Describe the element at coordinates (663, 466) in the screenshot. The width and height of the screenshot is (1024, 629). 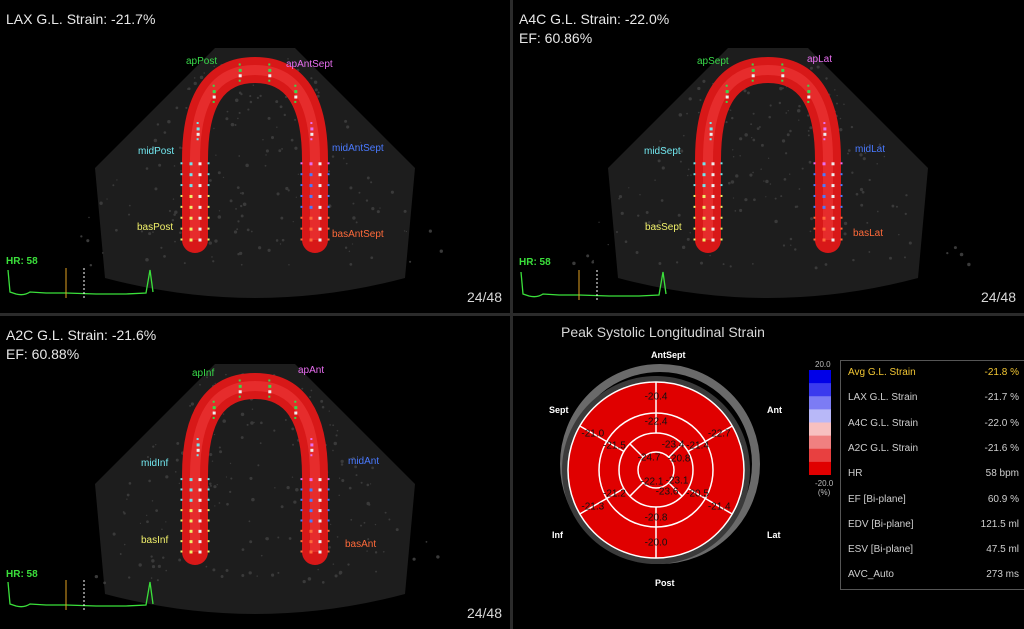
I see `bullseye-plot` at that location.